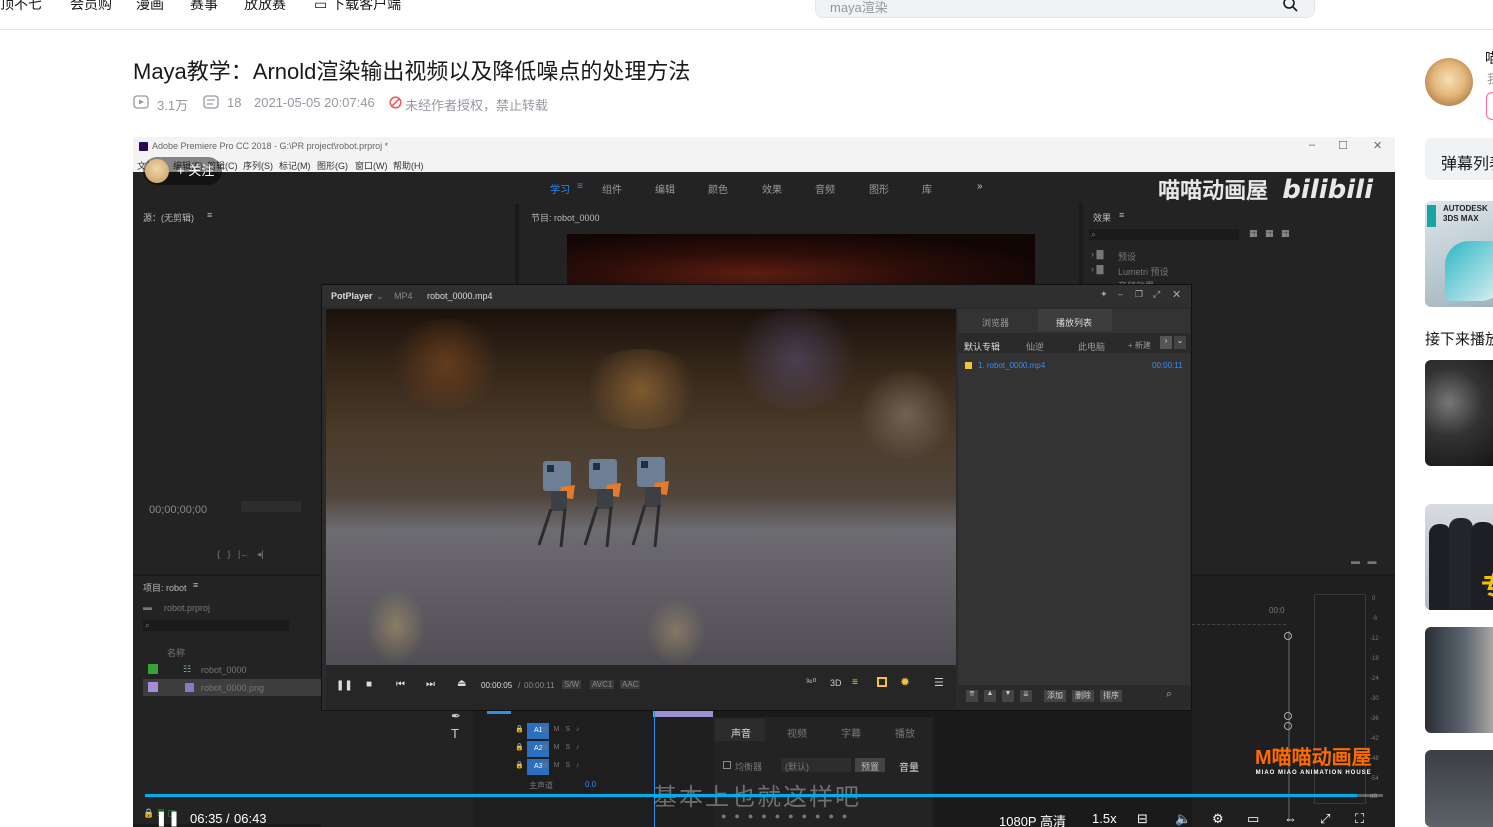  I want to click on clip-bar, so click(683, 714).